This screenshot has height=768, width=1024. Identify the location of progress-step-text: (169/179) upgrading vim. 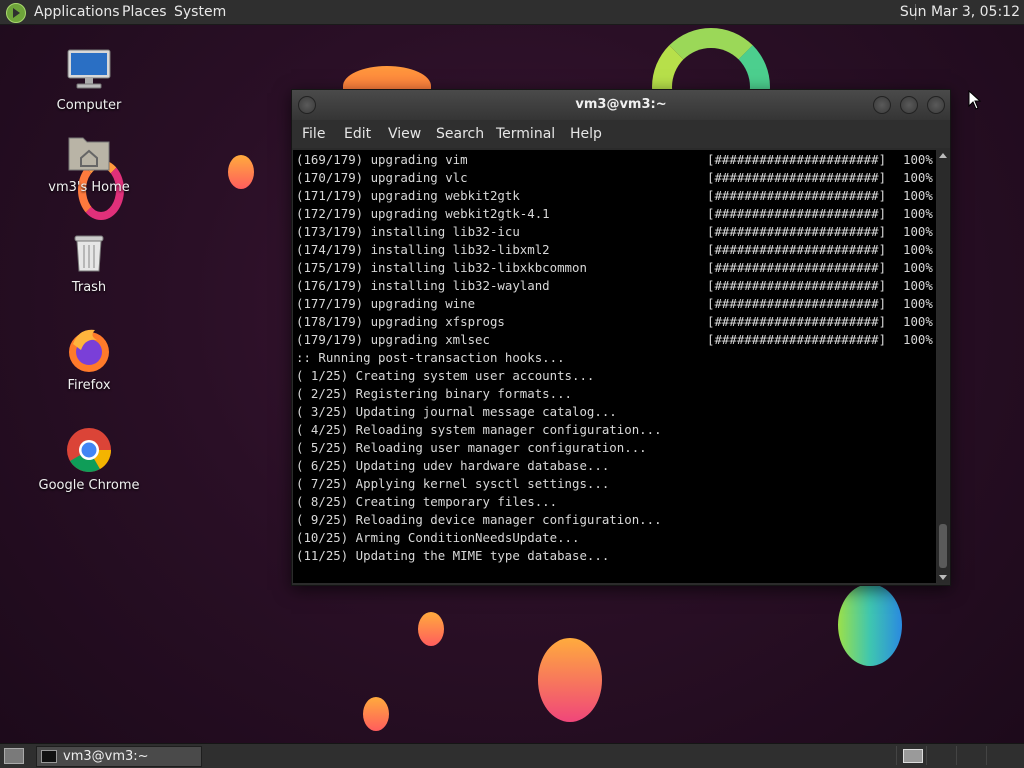
(382, 159).